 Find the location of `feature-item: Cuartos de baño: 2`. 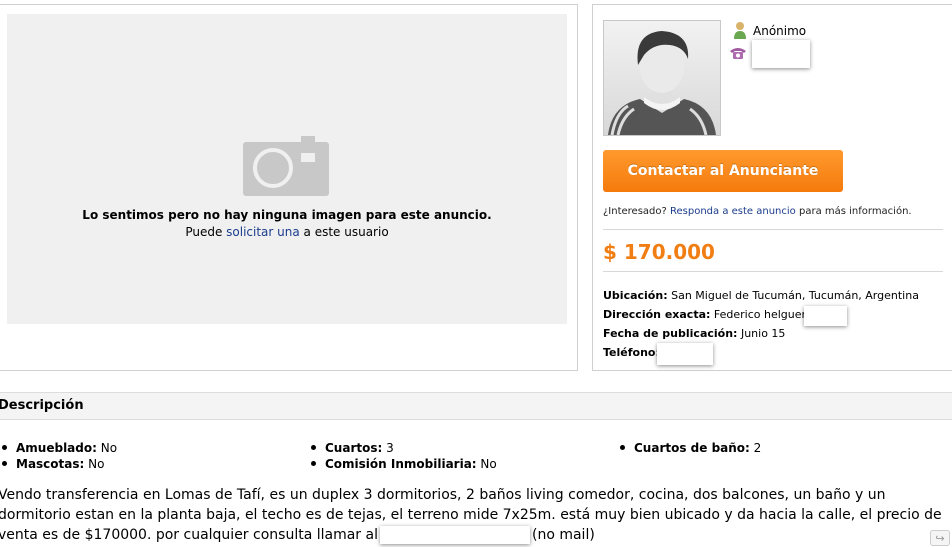

feature-item: Cuartos de baño: 2 is located at coordinates (690, 448).